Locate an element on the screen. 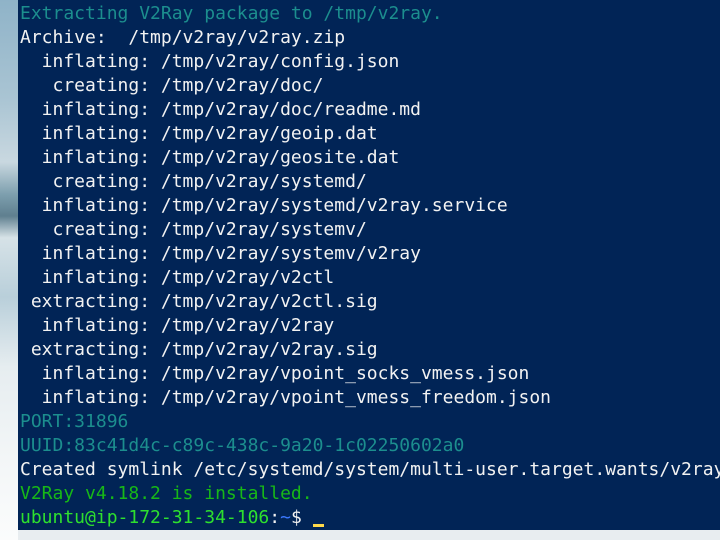 Image resolution: width=720 pixels, height=540 pixels. terminal-line: inflating: /tmp/v2ray/config.json is located at coordinates (210, 61).